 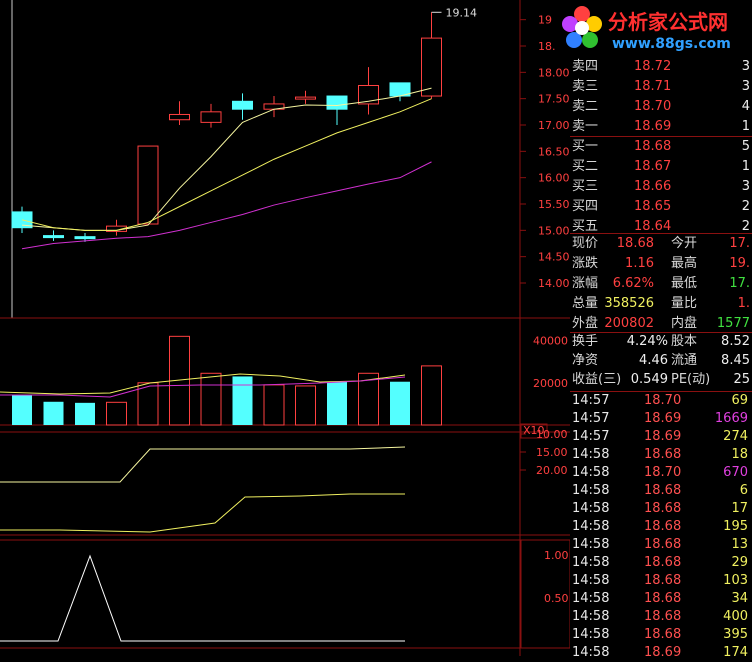 I want to click on order-price: 18.69, so click(x=653, y=126).